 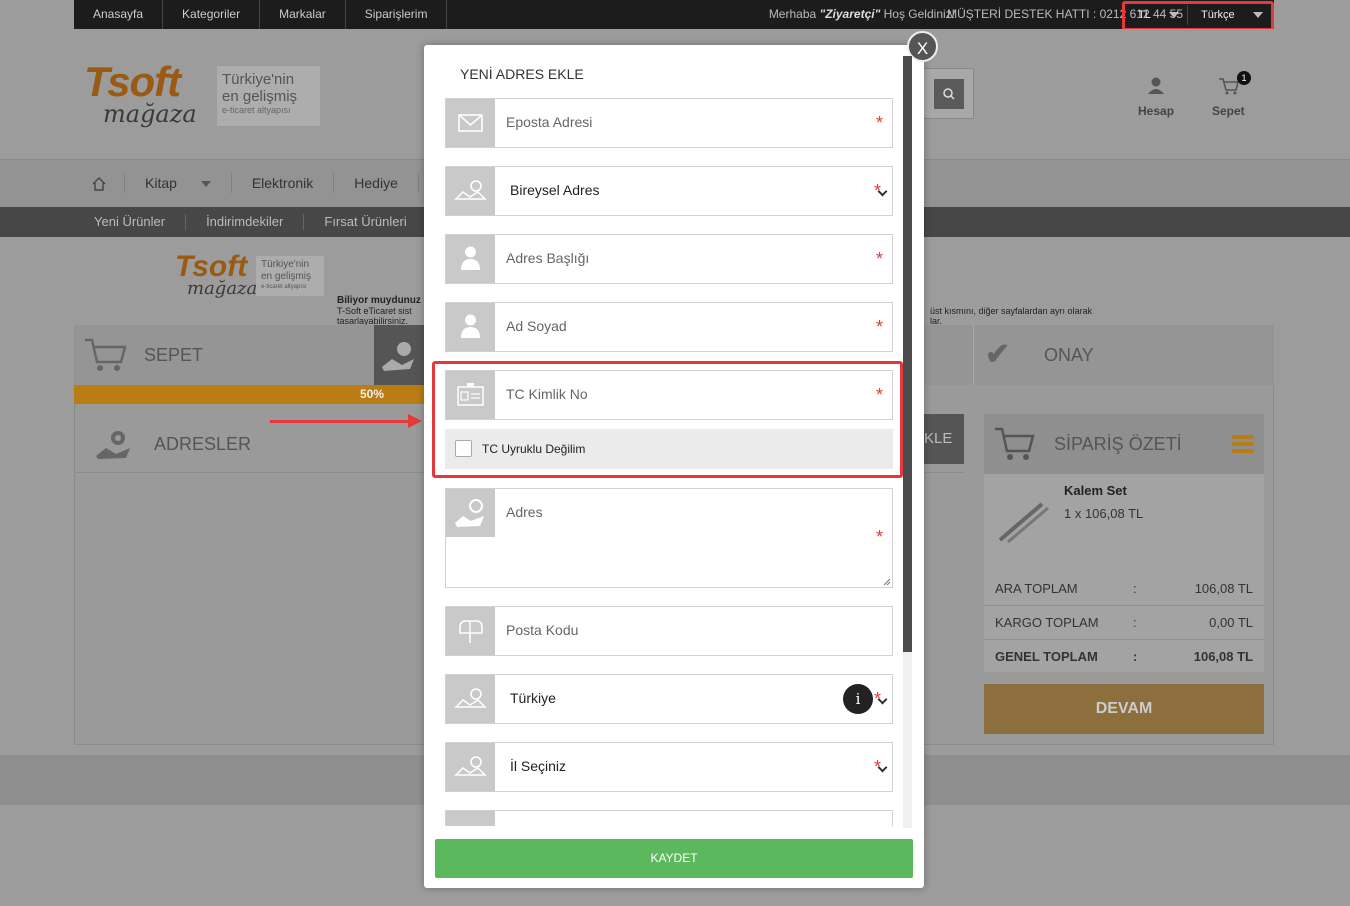 I want to click on email-placeholder: Eposta Adresi, so click(x=549, y=122).